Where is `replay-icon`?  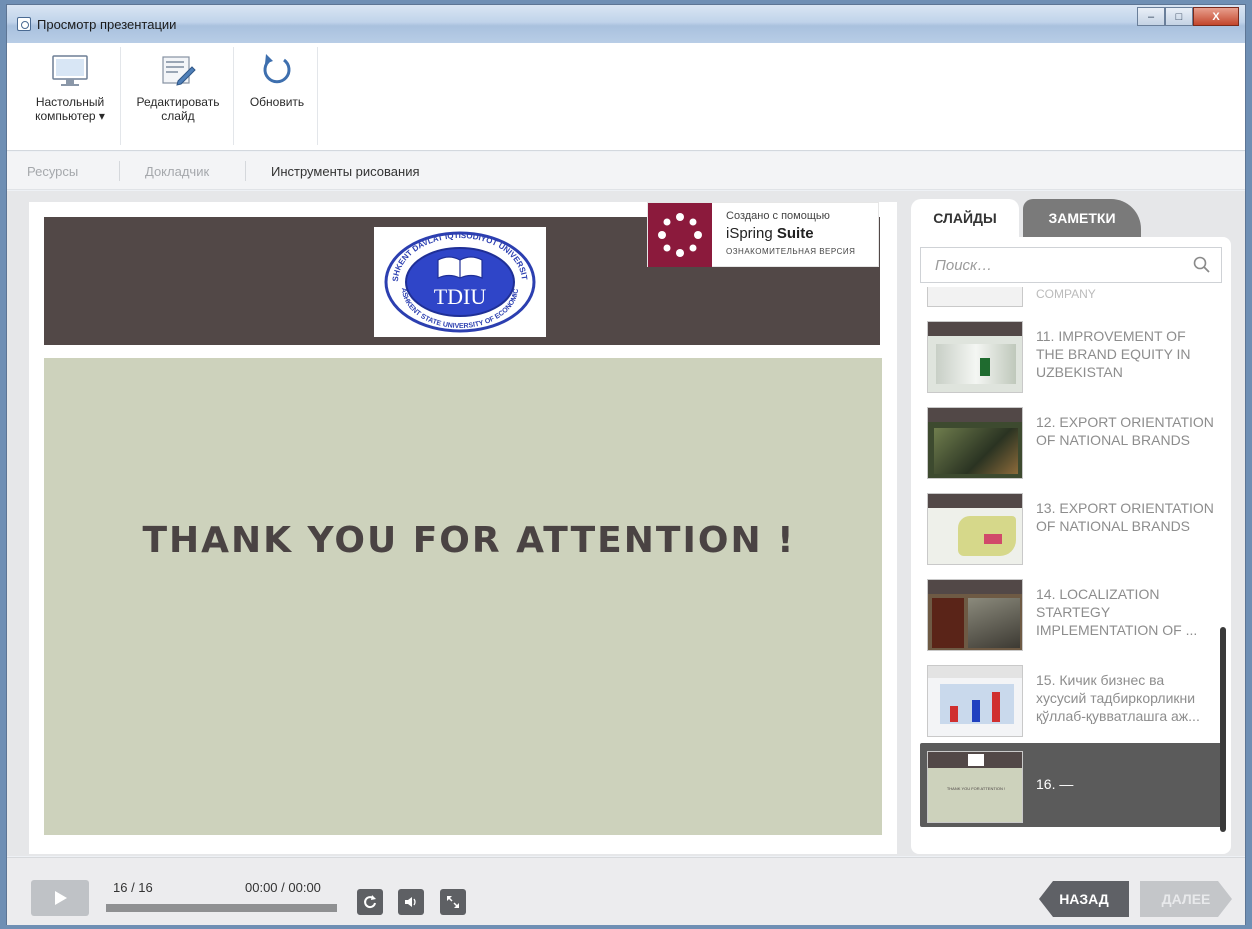
replay-icon is located at coordinates (370, 902).